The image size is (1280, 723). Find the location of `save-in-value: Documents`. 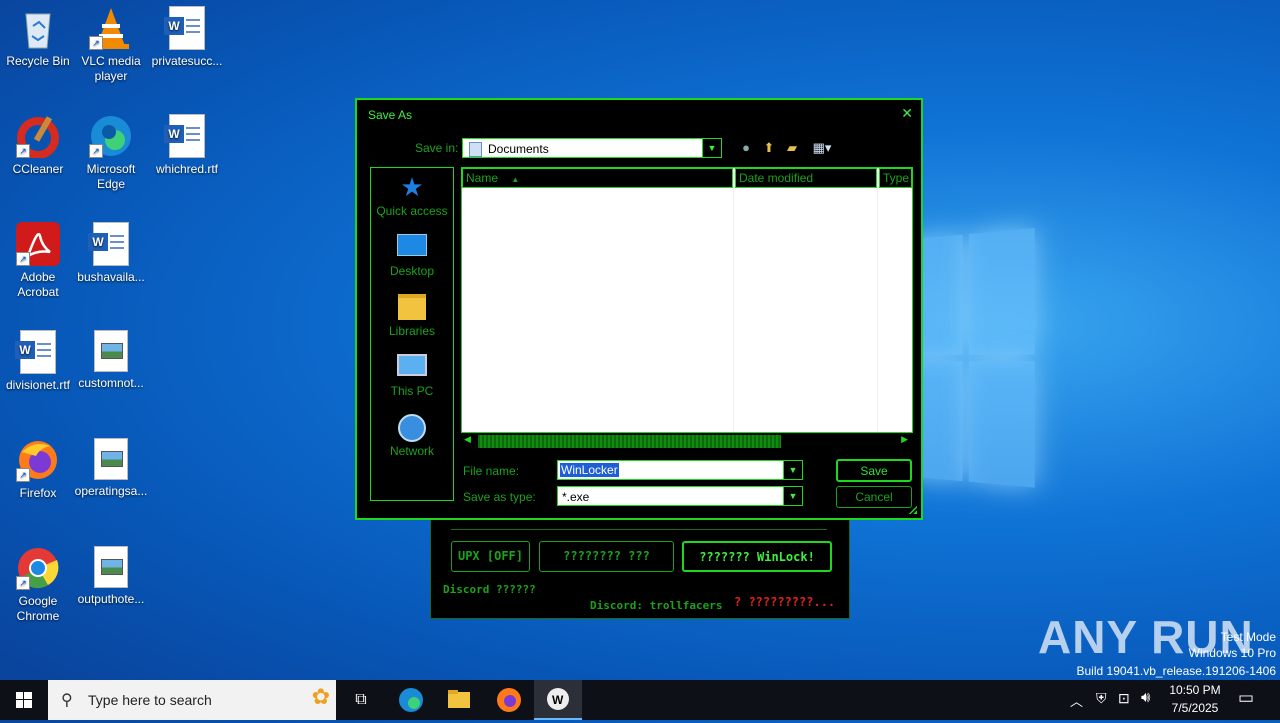

save-in-value: Documents is located at coordinates (518, 149).